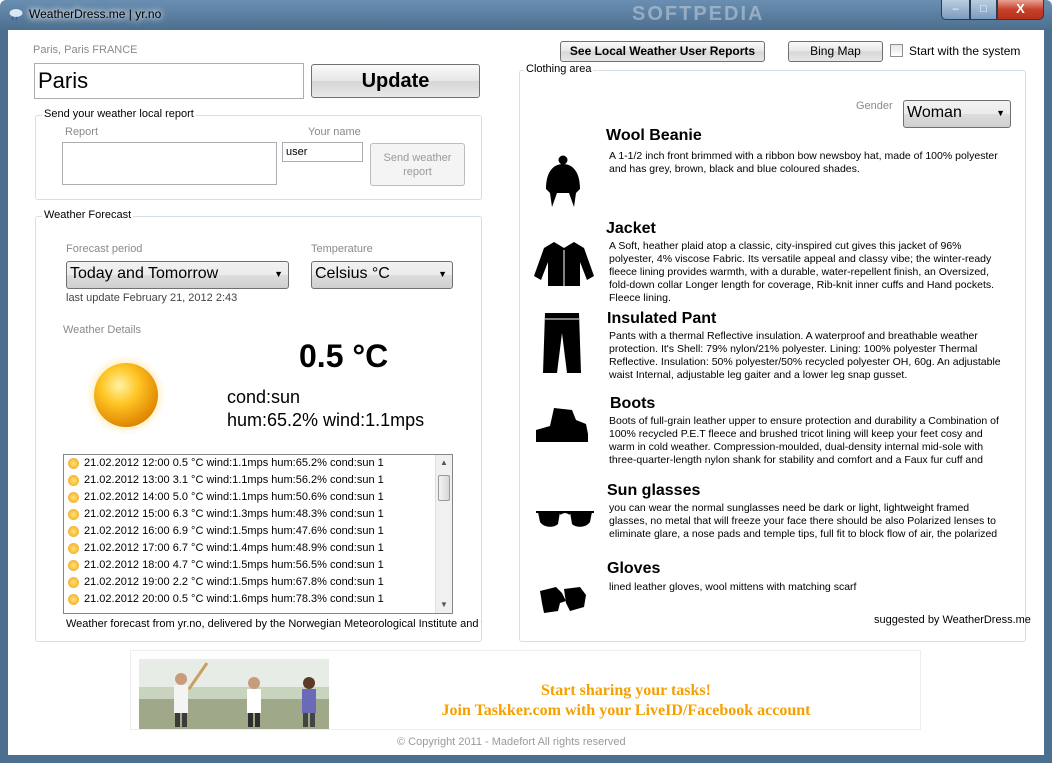  What do you see at coordinates (698, 14) in the screenshot?
I see `watermark: SOFTPEDIA` at bounding box center [698, 14].